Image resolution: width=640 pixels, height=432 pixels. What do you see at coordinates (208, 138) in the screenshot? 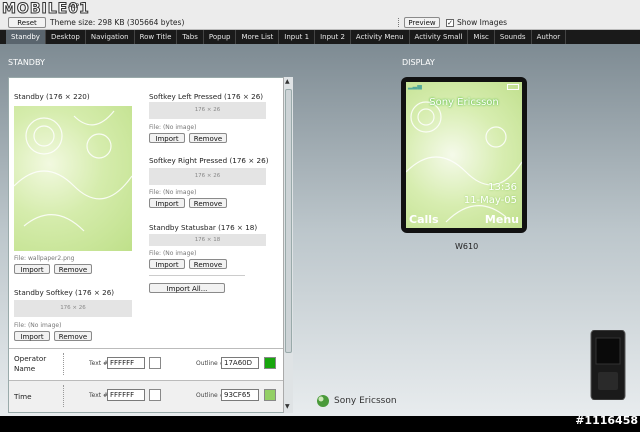
I see `left-pressed-remove-button: Remove` at bounding box center [208, 138].